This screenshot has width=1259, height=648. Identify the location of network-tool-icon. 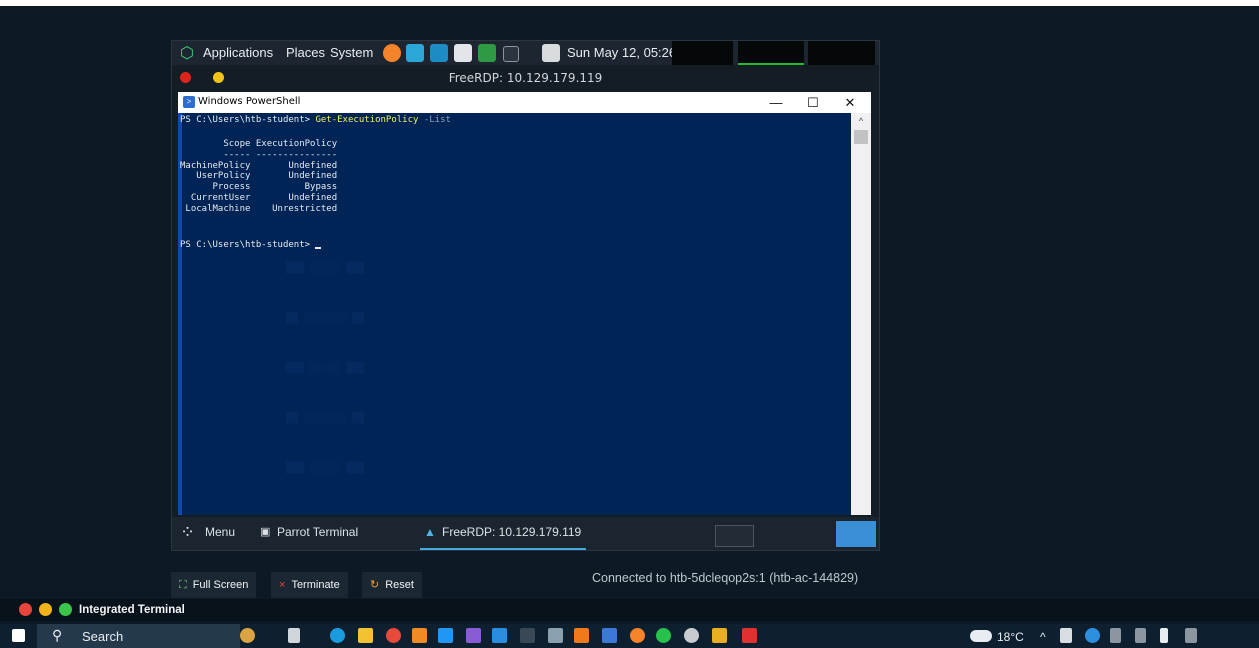
(439, 53).